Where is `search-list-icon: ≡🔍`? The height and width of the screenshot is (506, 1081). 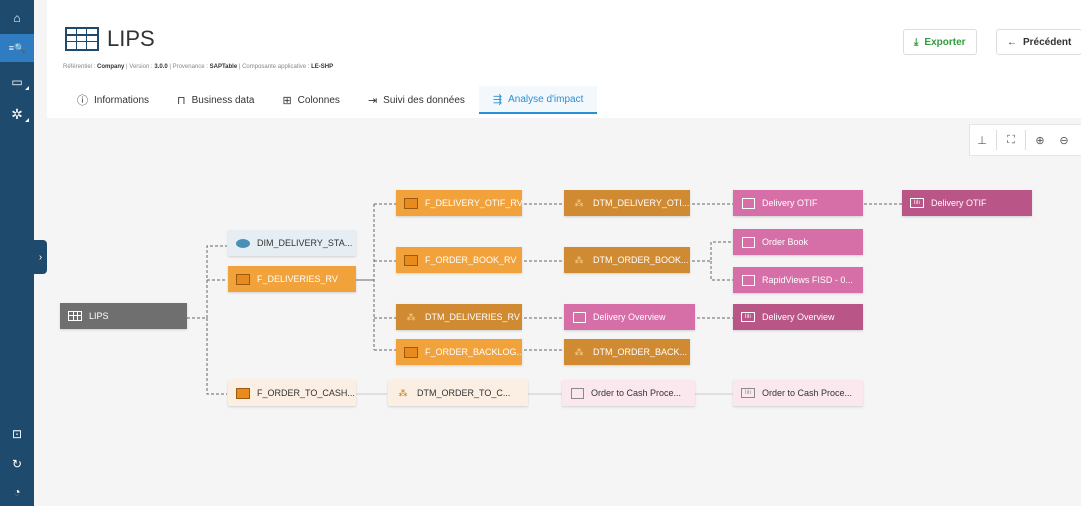
search-list-icon: ≡🔍 is located at coordinates (17, 48).